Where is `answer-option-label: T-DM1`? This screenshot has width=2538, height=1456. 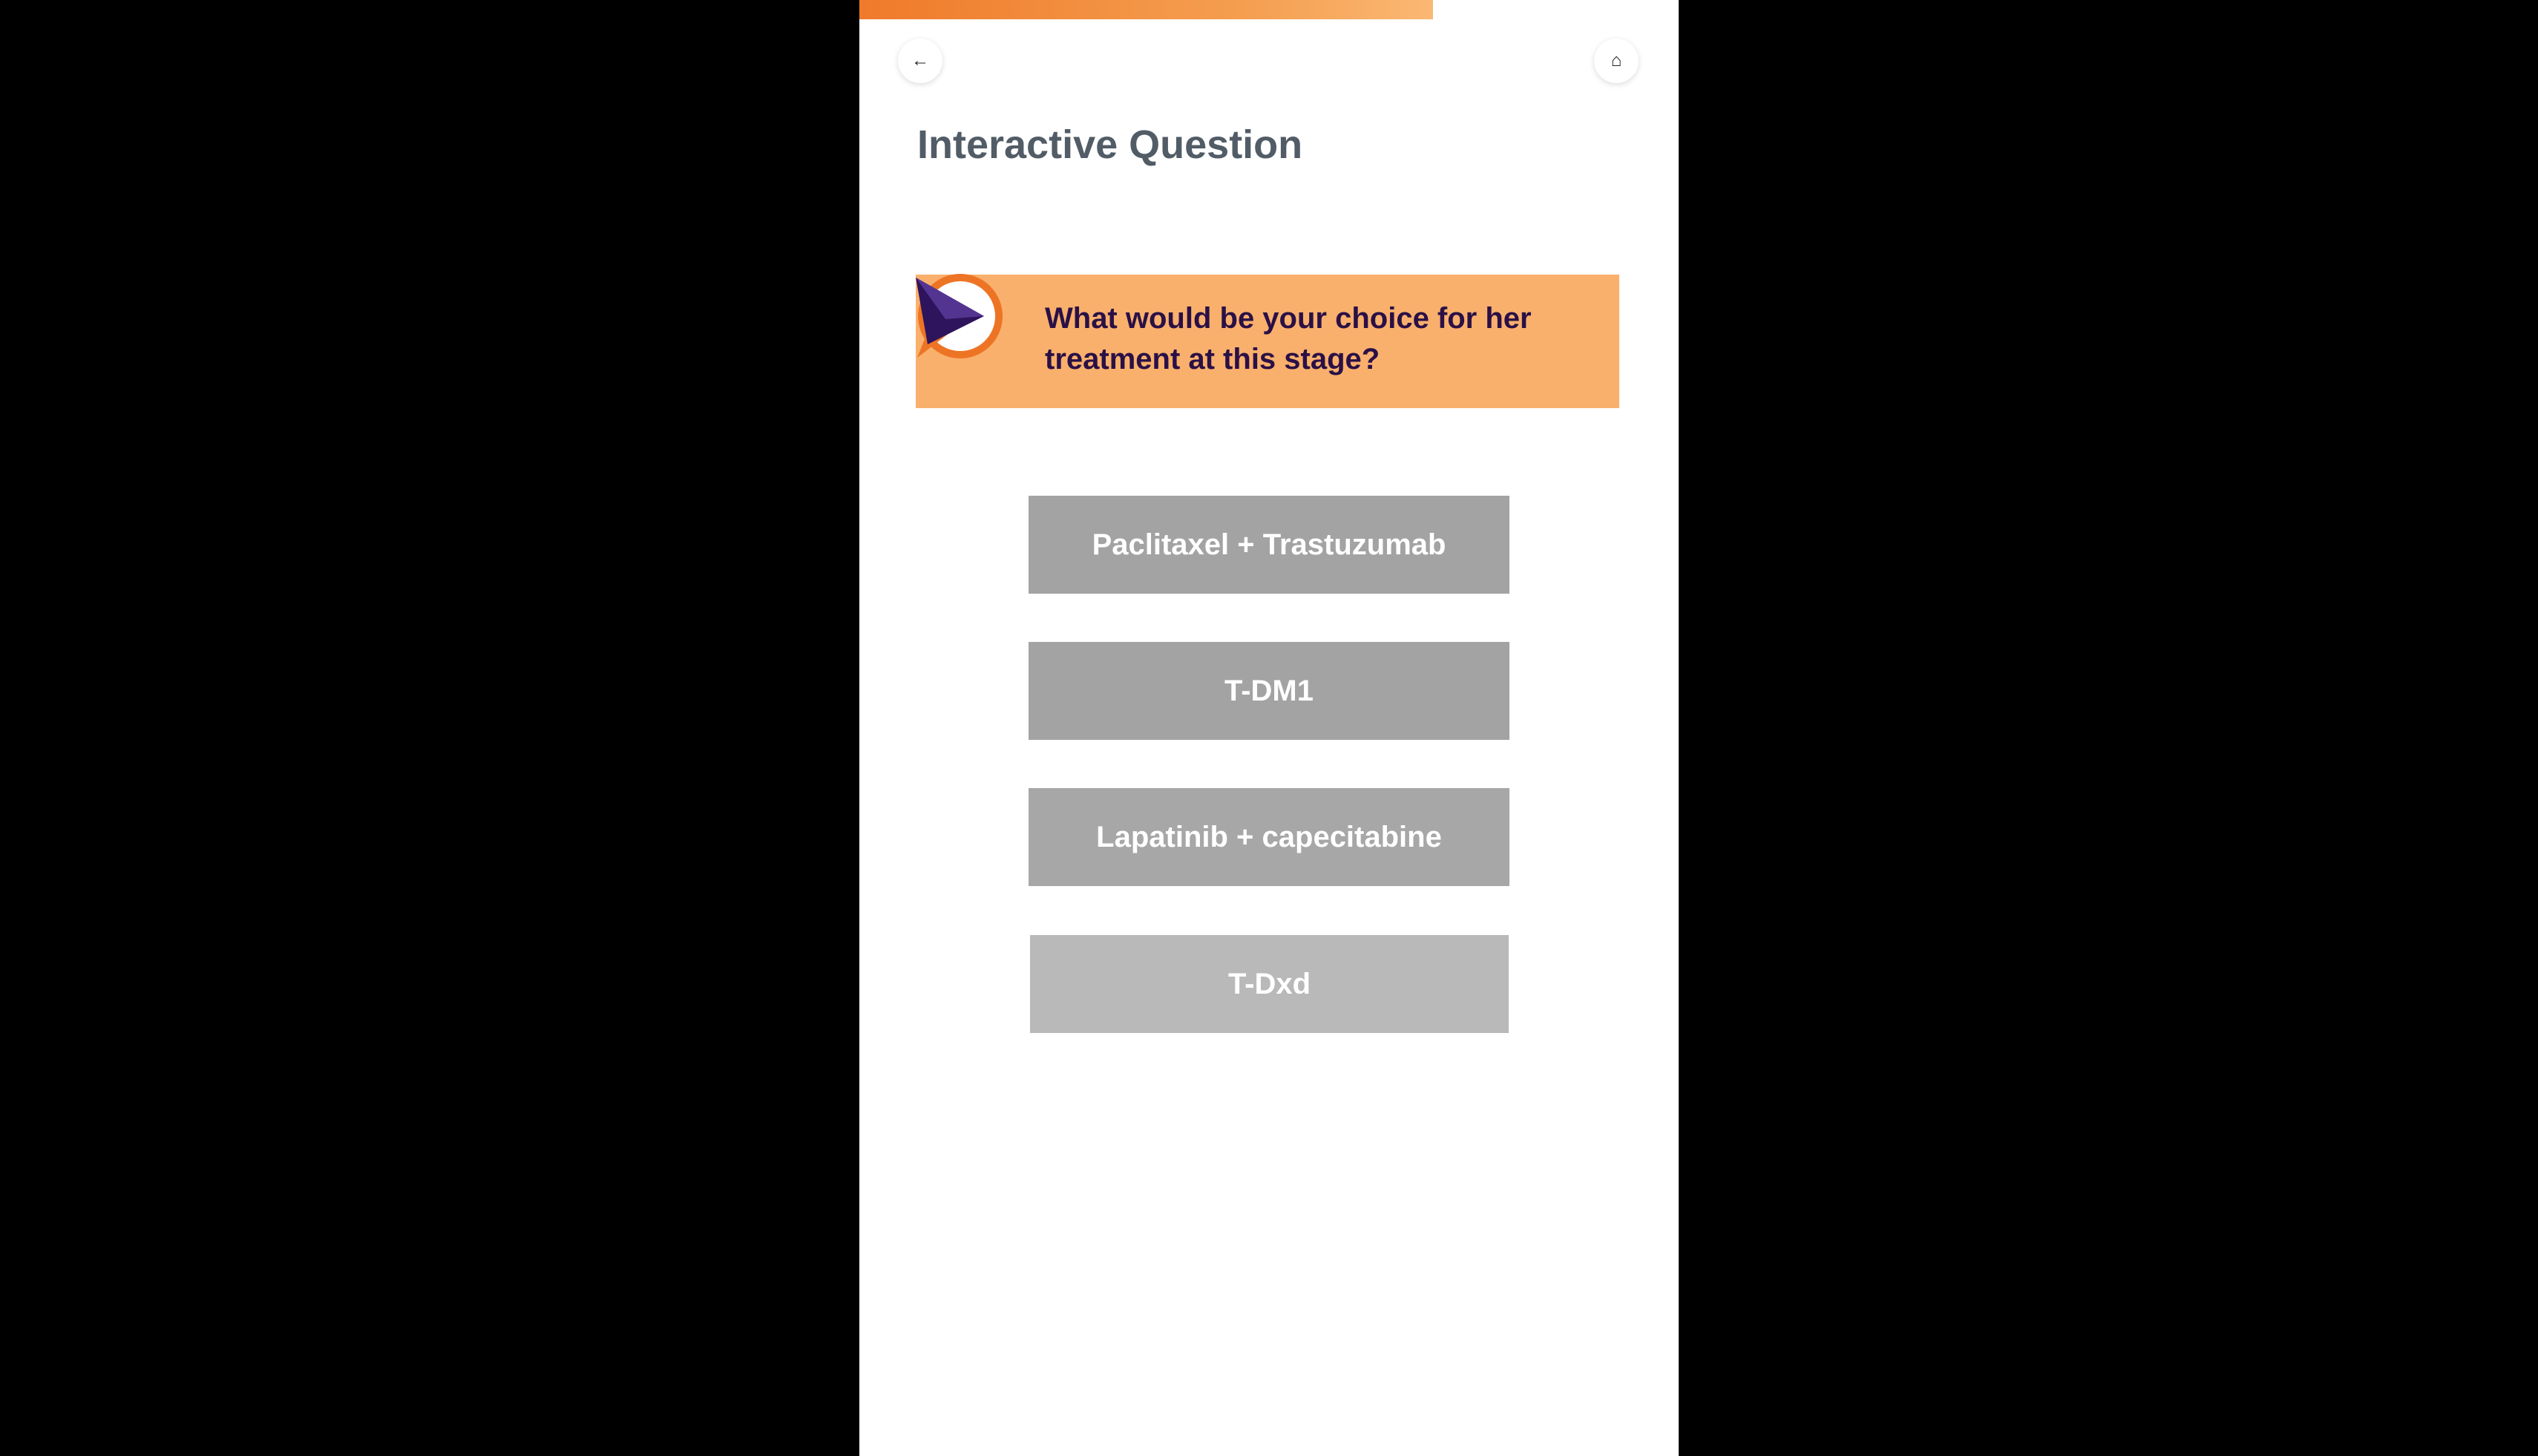
answer-option-label: T-DM1 is located at coordinates (1269, 691).